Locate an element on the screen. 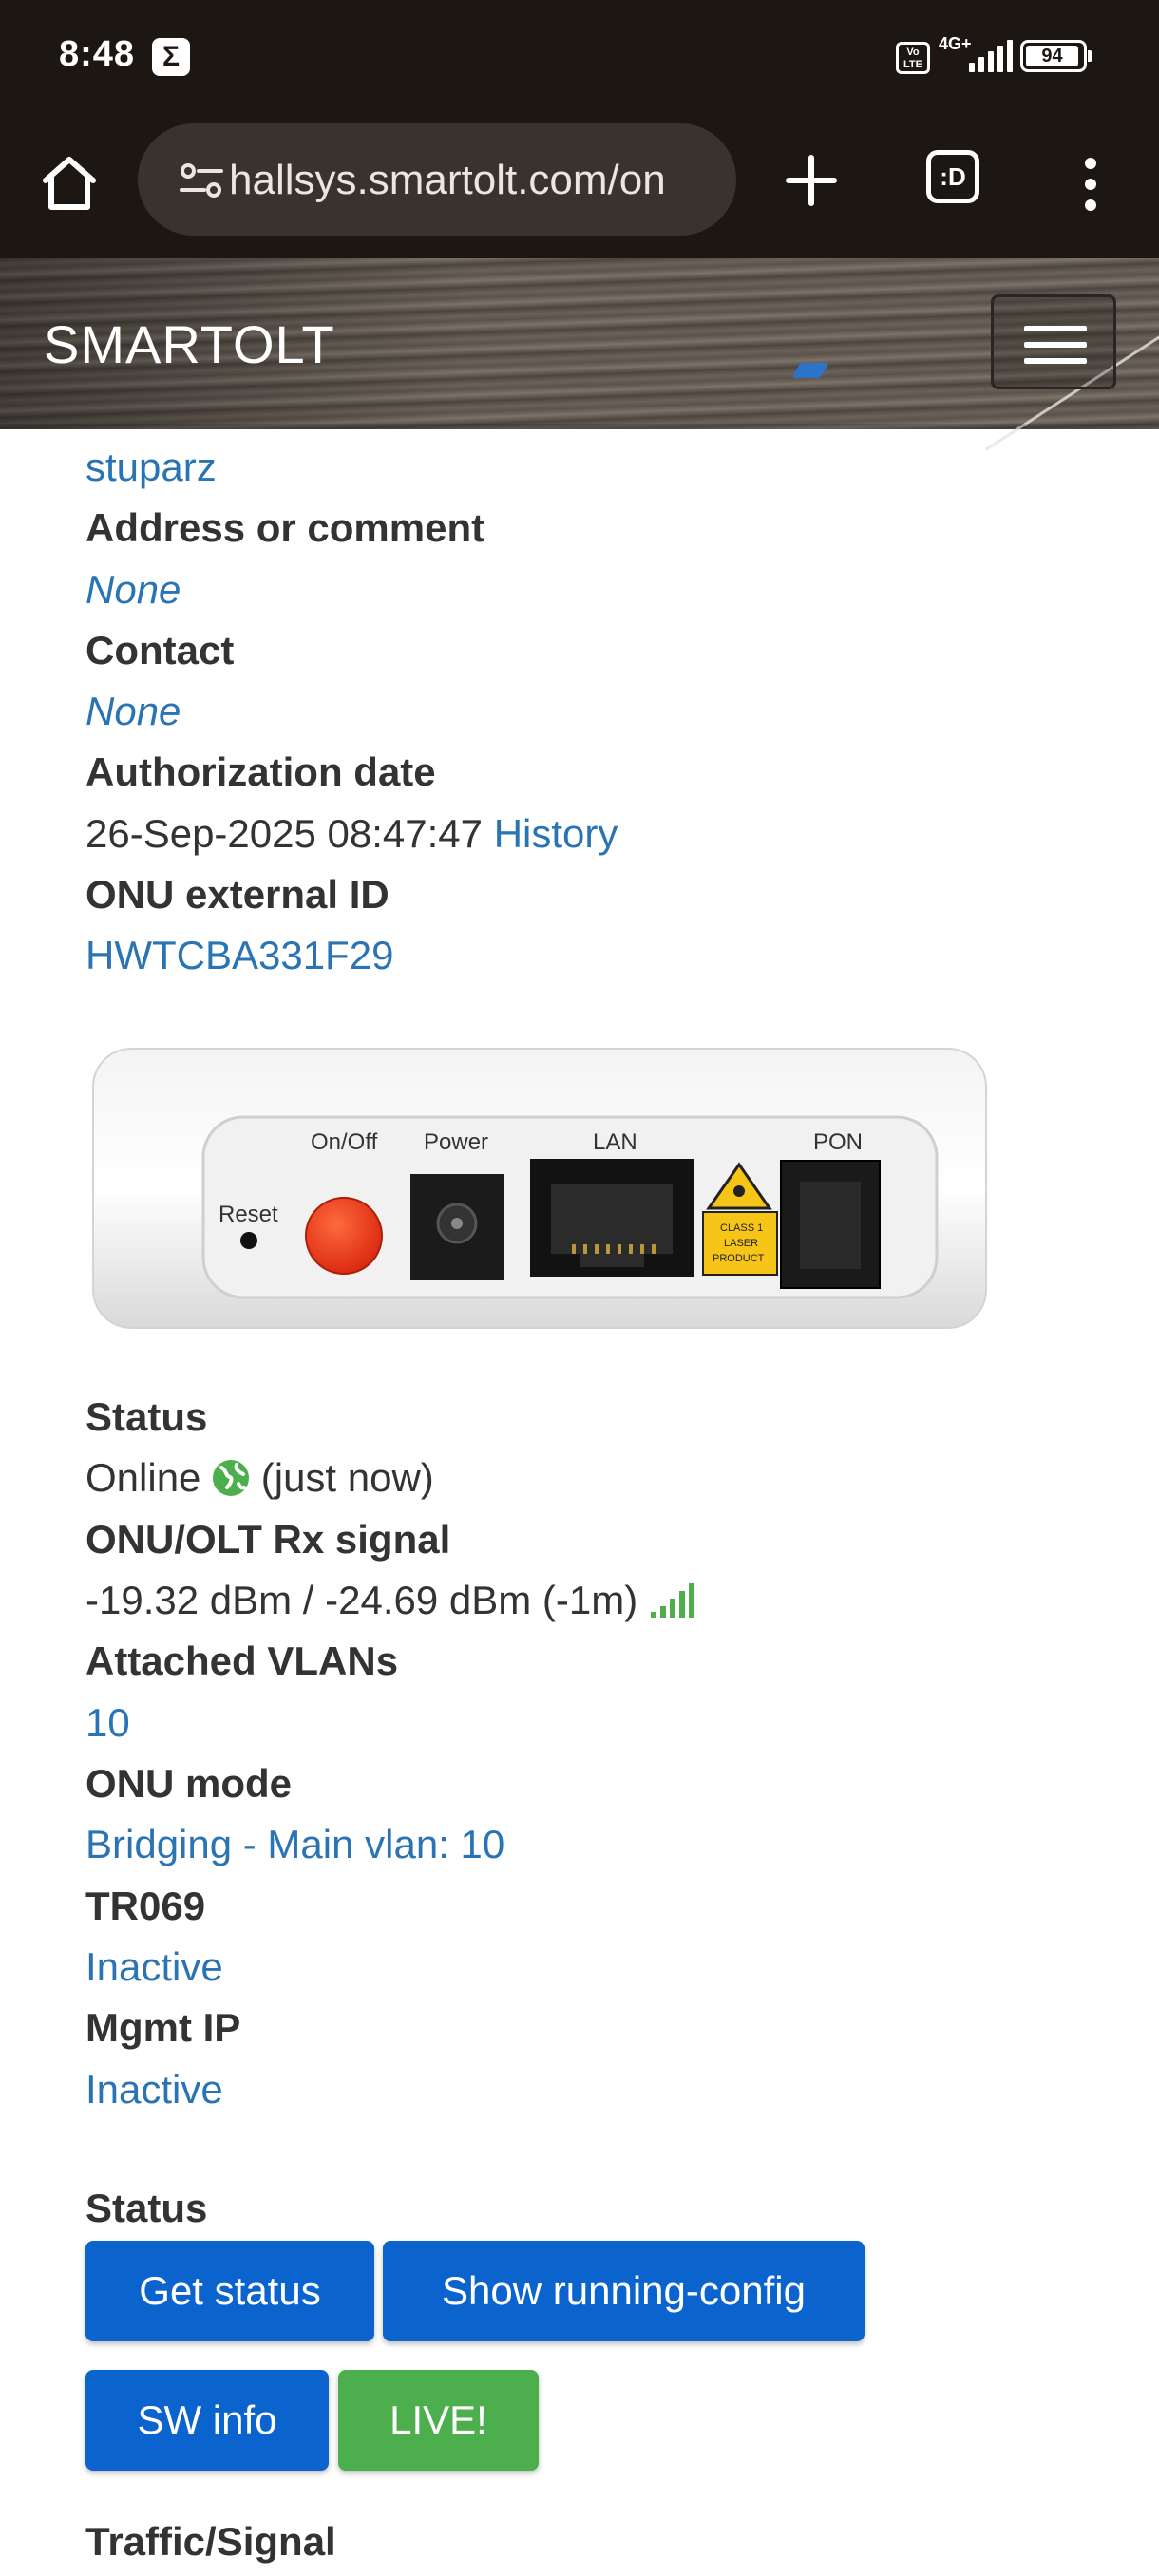 The width and height of the screenshot is (1159, 2576). signal-strength-icon is located at coordinates (672, 1600).